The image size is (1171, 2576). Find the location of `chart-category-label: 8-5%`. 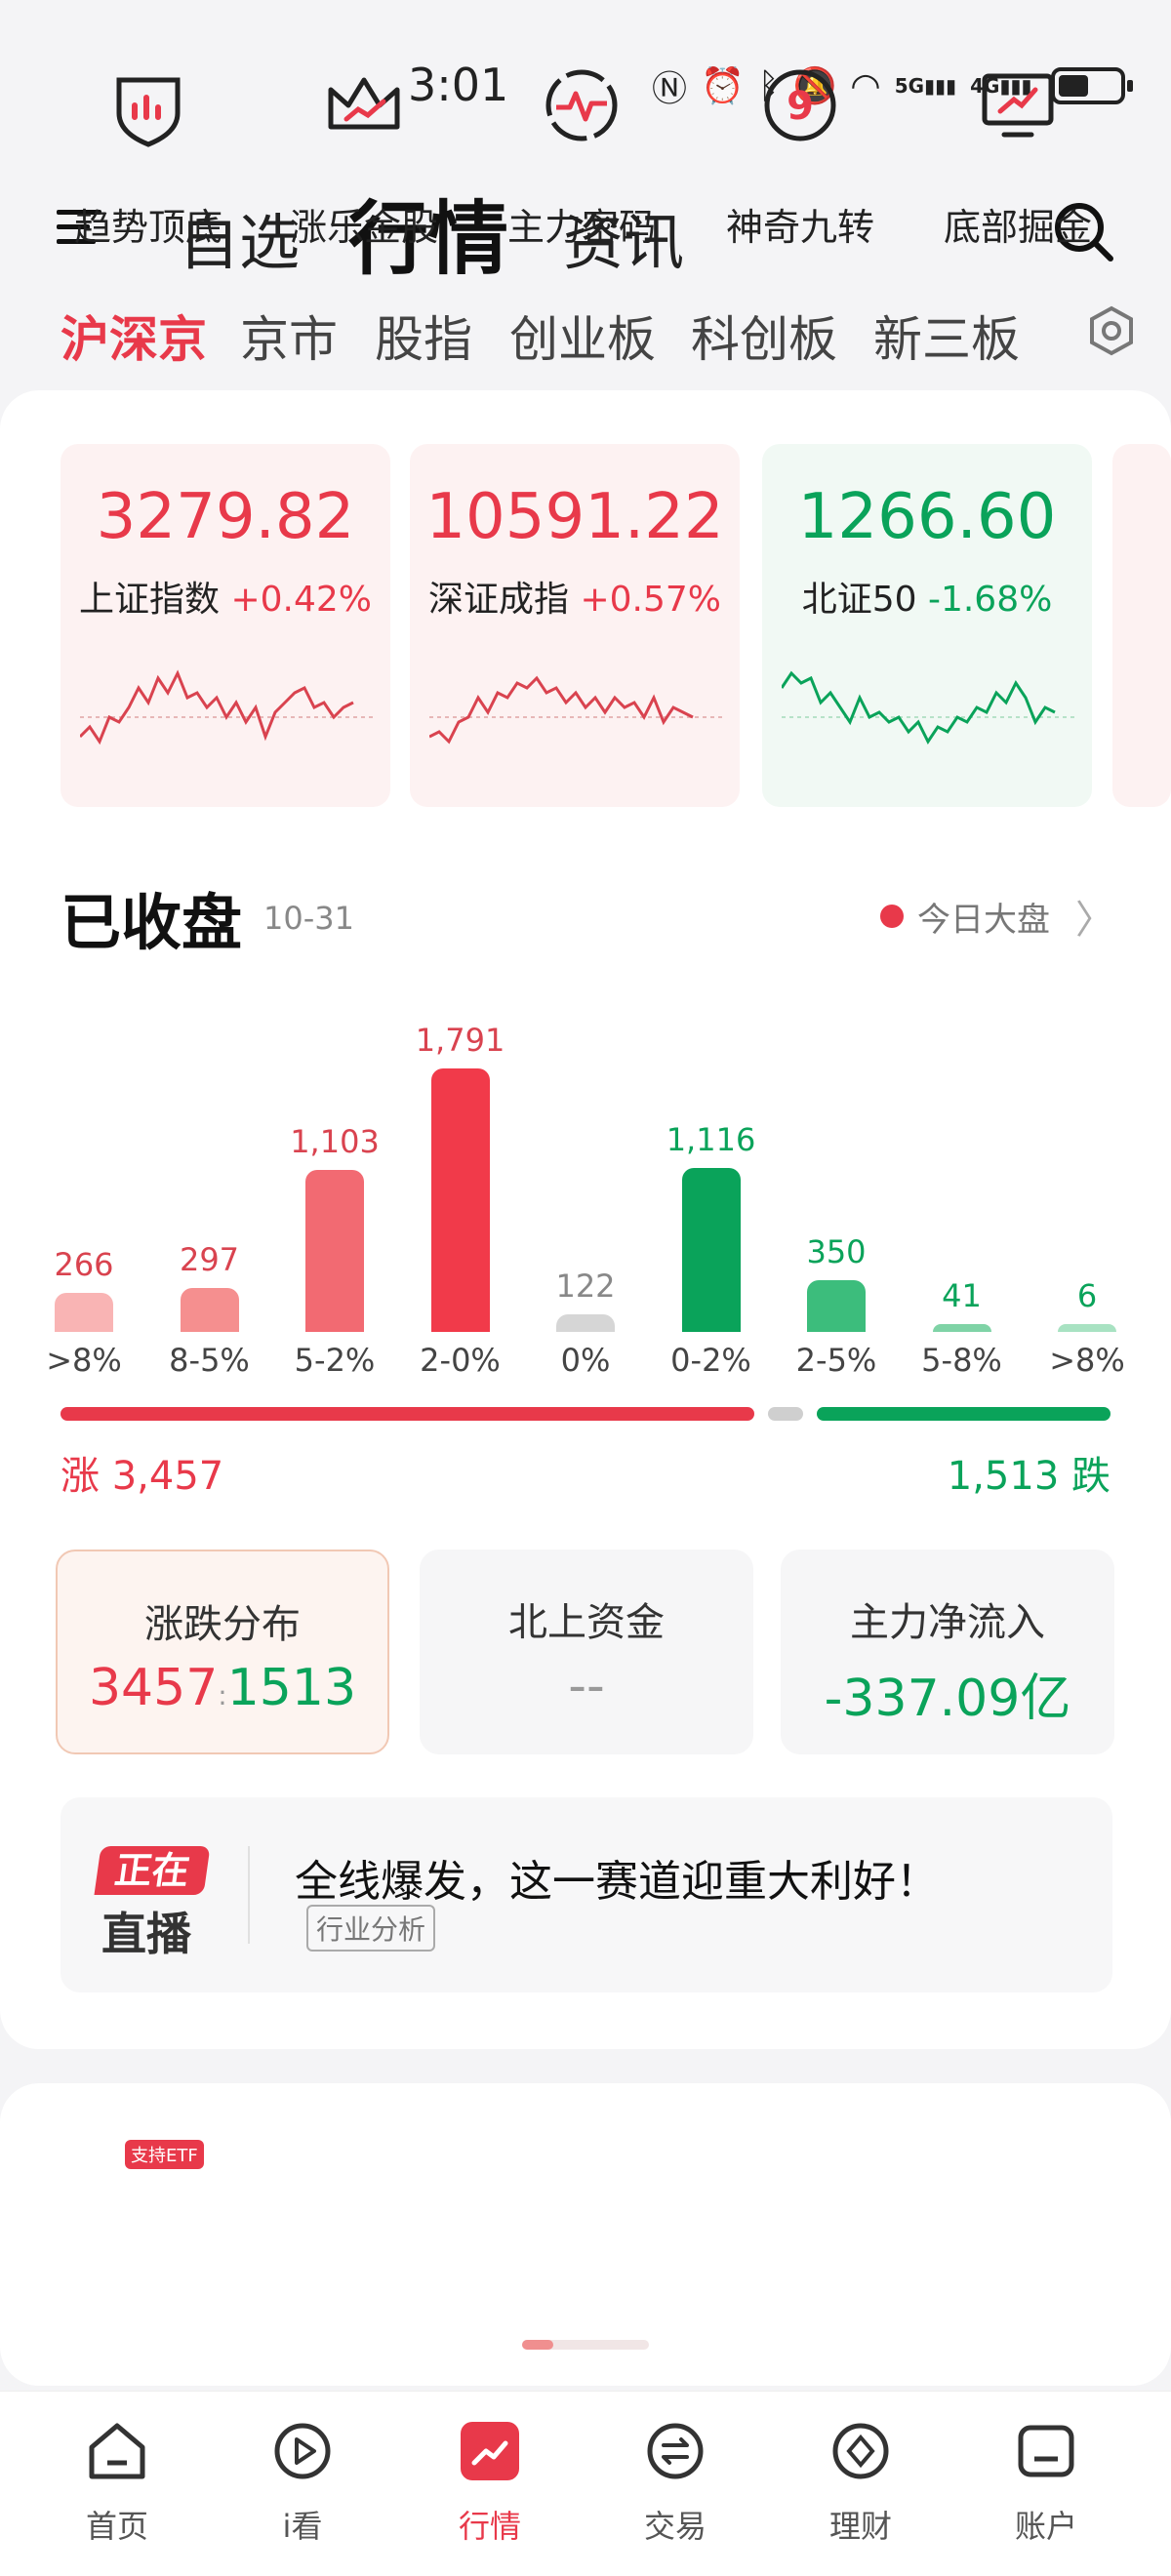

chart-category-label: 8-5% is located at coordinates (209, 1360).